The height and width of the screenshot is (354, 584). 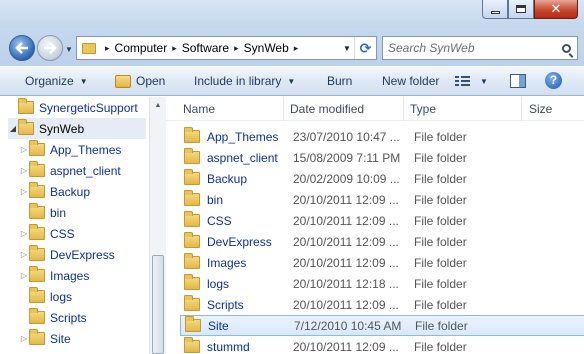 I want to click on table-row: logs 20/10/2011 12:18 ... File folder, so click(x=382, y=283).